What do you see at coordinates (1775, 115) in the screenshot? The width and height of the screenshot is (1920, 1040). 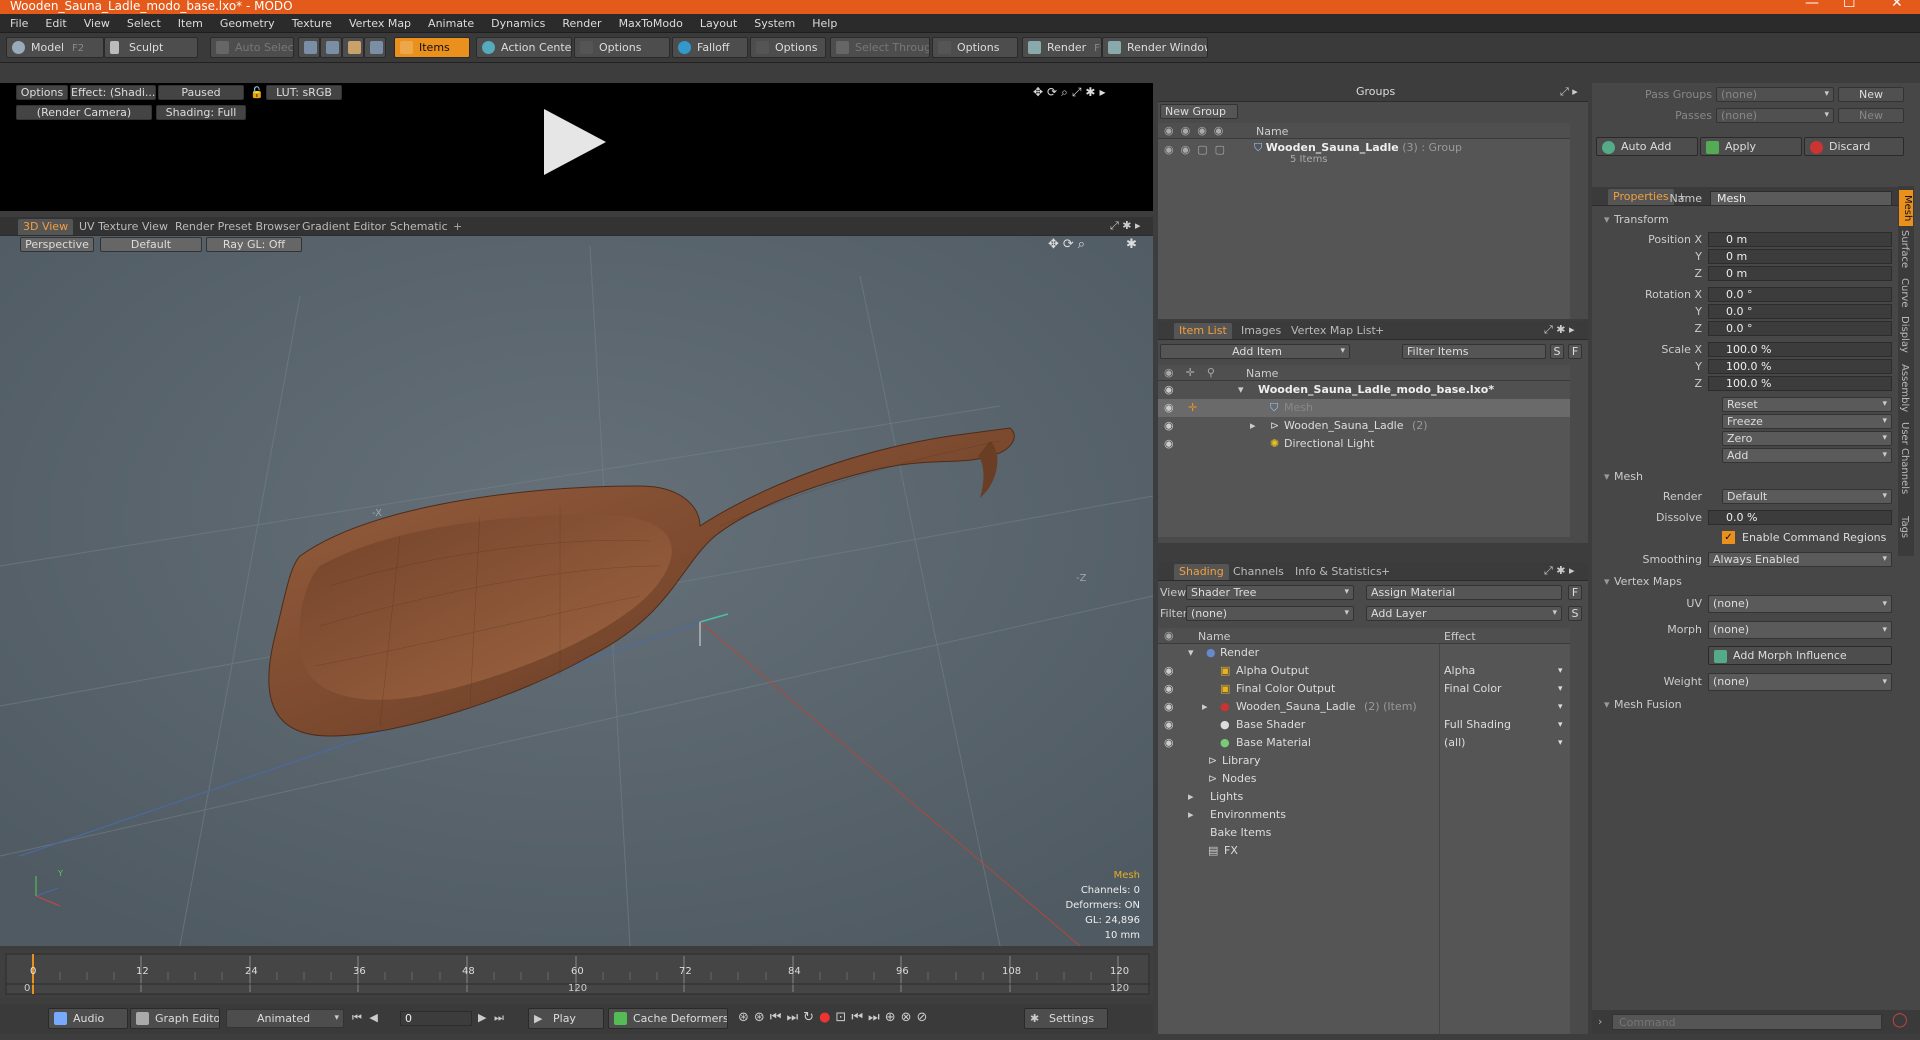 I see `passes-dropdown: (none)` at bounding box center [1775, 115].